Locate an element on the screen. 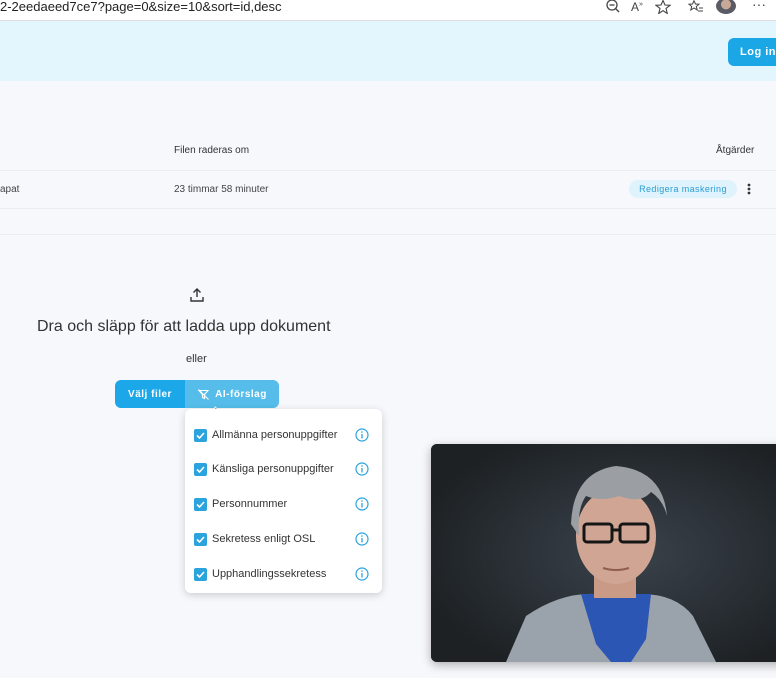 The image size is (776, 678). drop-zone-title: Dra och släpp för att ladda upp dokument is located at coordinates (184, 326).